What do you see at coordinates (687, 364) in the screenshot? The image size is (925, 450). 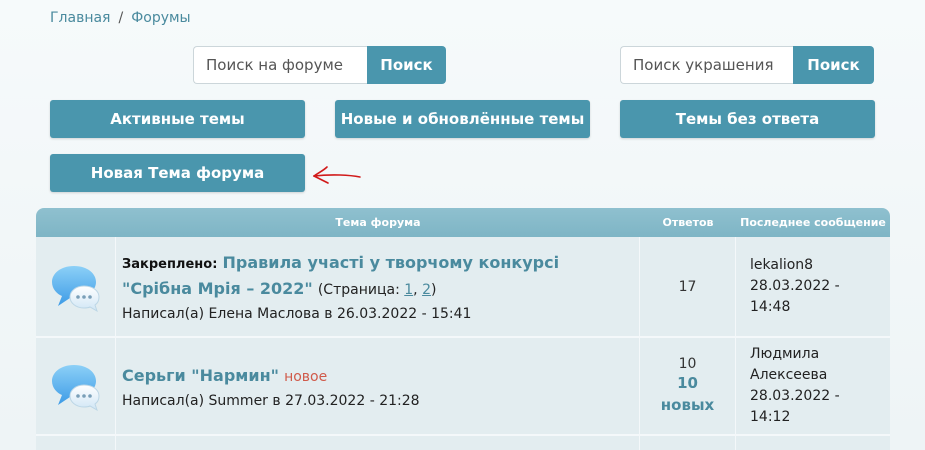 I see `reply-count: 10` at bounding box center [687, 364].